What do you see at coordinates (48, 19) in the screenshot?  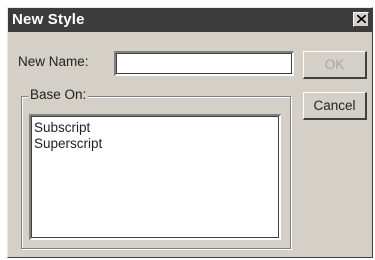 I see `dialog-title: New Style` at bounding box center [48, 19].